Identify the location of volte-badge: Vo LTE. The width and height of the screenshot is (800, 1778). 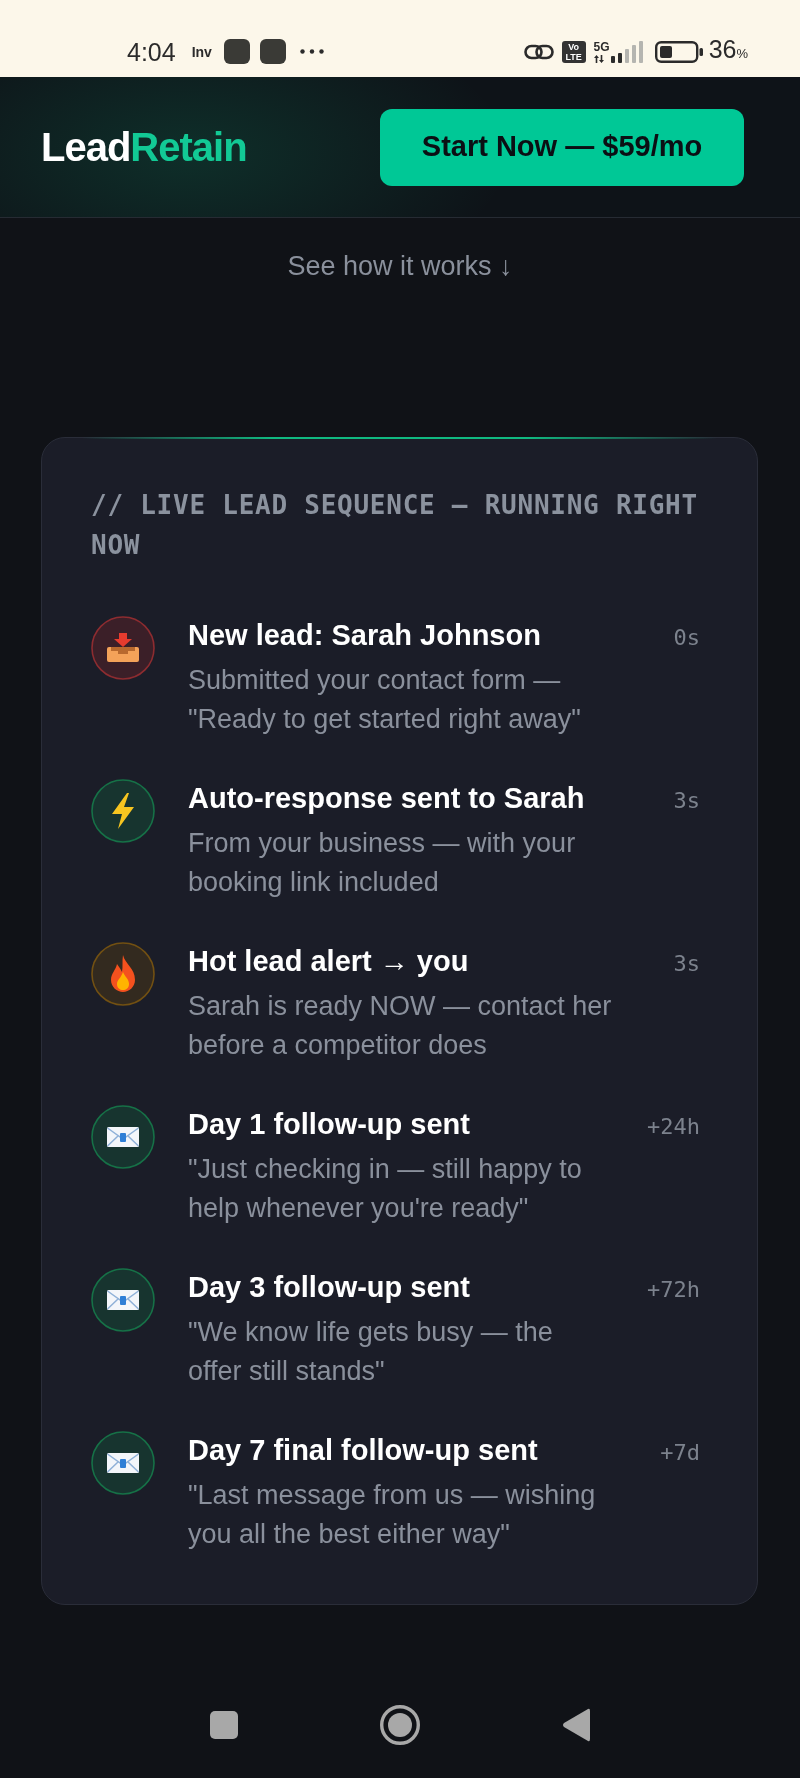
(573, 51).